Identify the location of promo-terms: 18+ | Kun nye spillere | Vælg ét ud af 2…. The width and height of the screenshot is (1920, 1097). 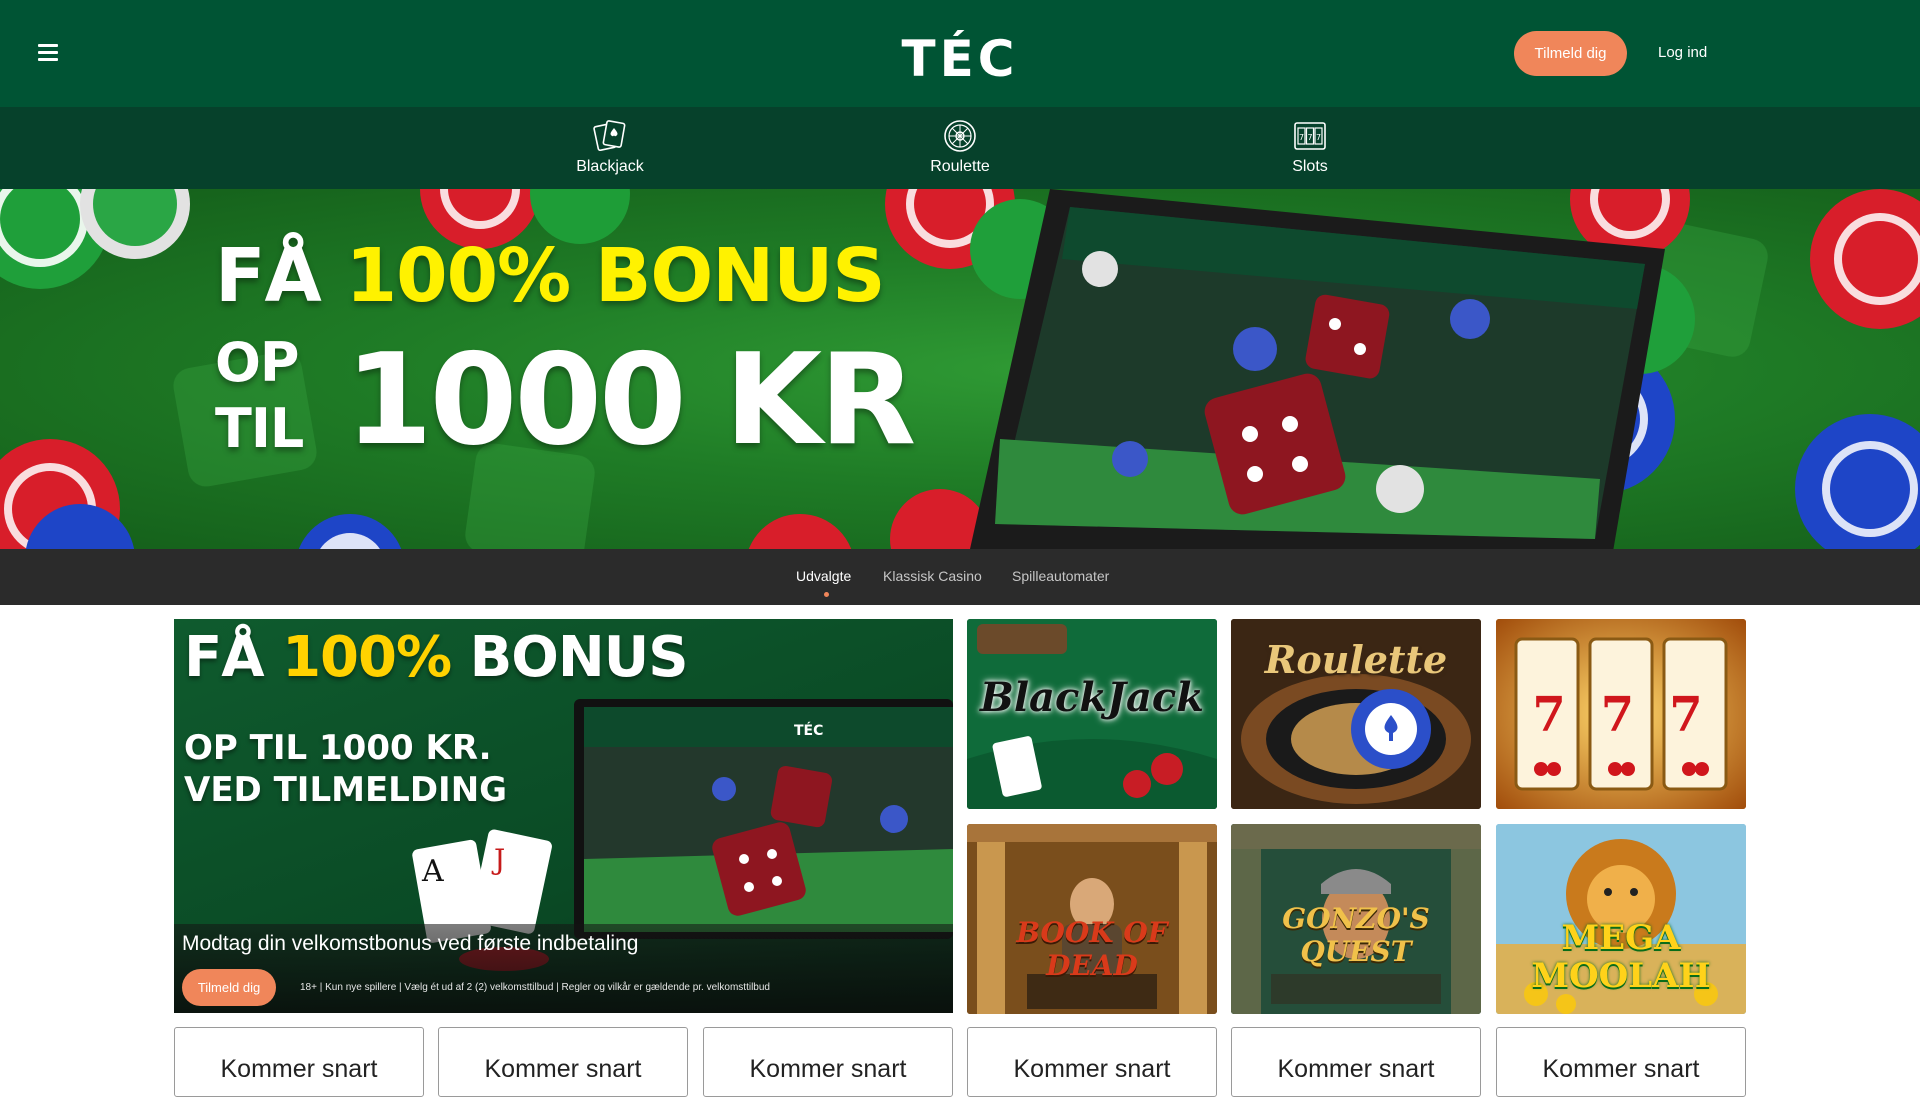
(535, 987).